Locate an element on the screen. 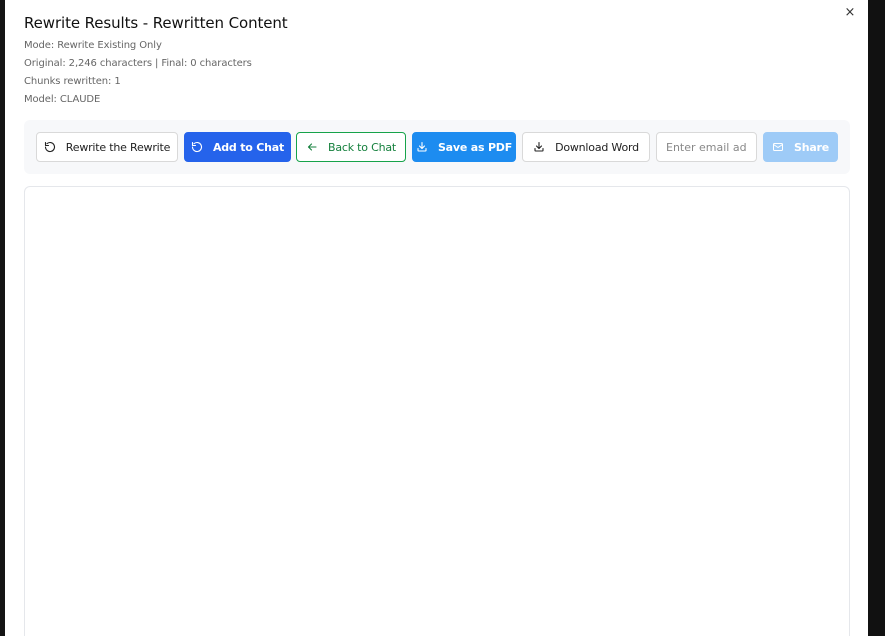  save-as-pdf-label: Save as PDF is located at coordinates (475, 147).